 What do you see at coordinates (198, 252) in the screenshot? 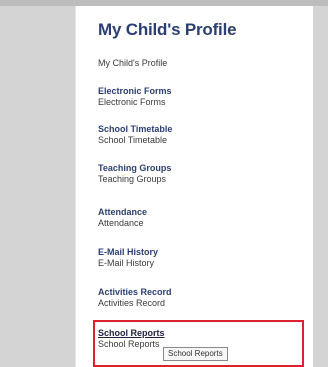
I see `nav-heading-email-history: E-Mail History` at bounding box center [198, 252].